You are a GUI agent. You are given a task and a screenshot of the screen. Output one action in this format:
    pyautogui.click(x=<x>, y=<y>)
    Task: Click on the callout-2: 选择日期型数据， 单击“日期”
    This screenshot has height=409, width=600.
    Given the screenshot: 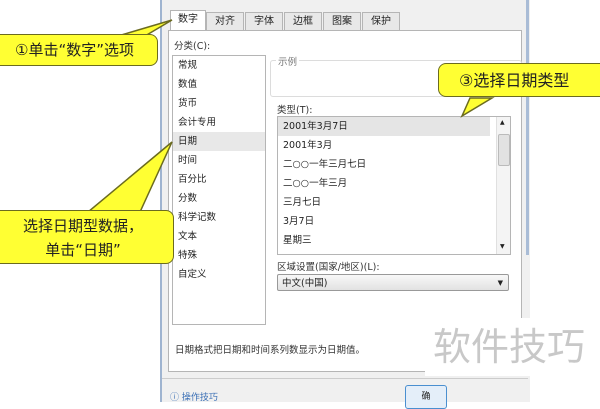 What is the action you would take?
    pyautogui.click(x=87, y=237)
    